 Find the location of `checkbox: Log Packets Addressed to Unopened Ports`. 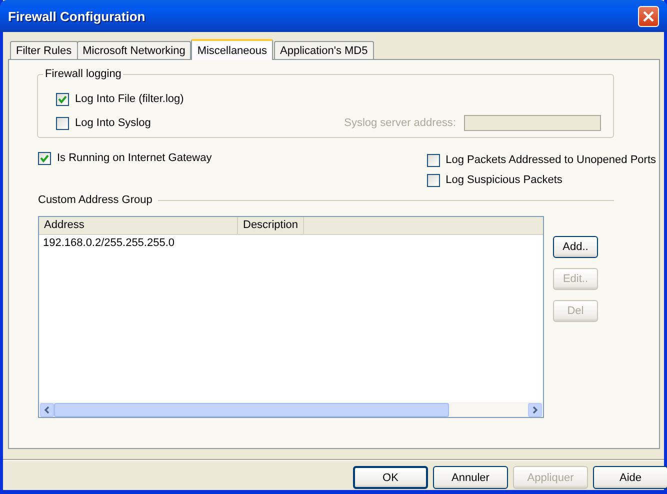

checkbox: Log Packets Addressed to Unopened Ports is located at coordinates (541, 160).